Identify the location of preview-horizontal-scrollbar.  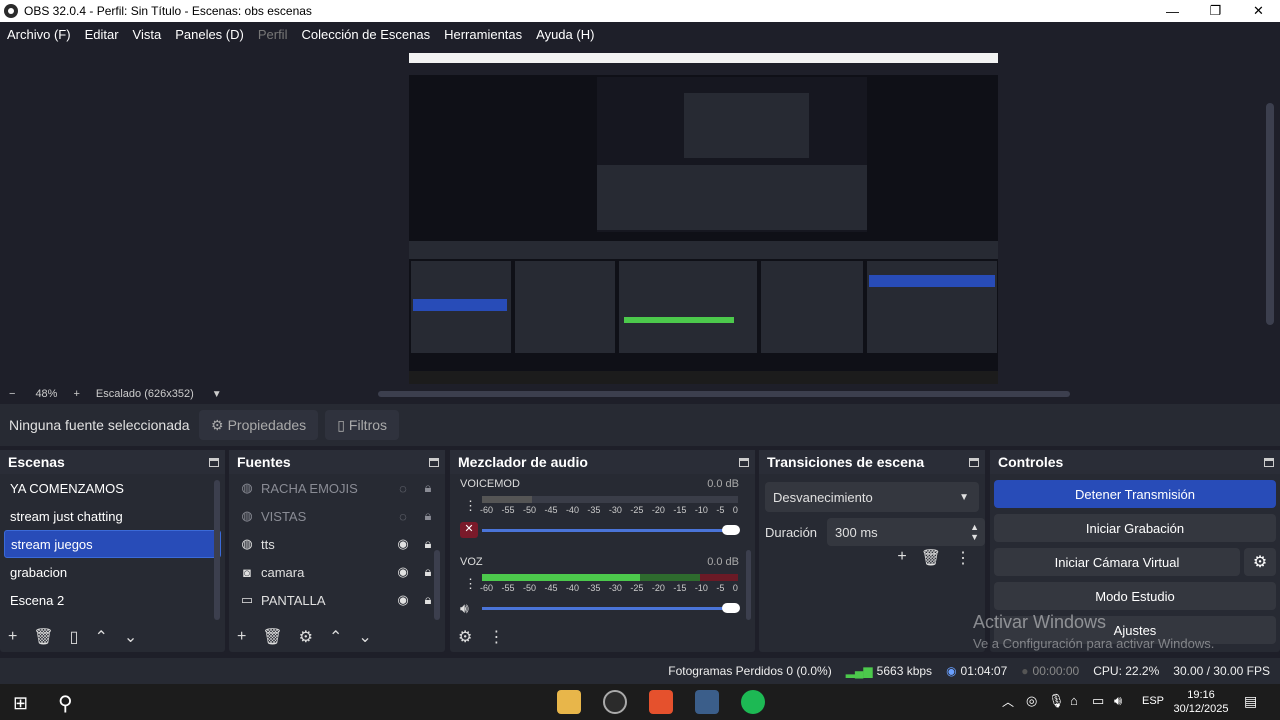
(724, 394).